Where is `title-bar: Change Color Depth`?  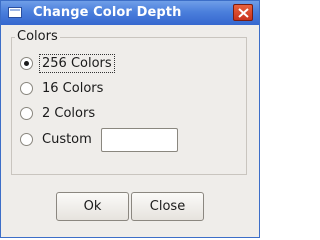
title-bar: Change Color Depth is located at coordinates (130, 13).